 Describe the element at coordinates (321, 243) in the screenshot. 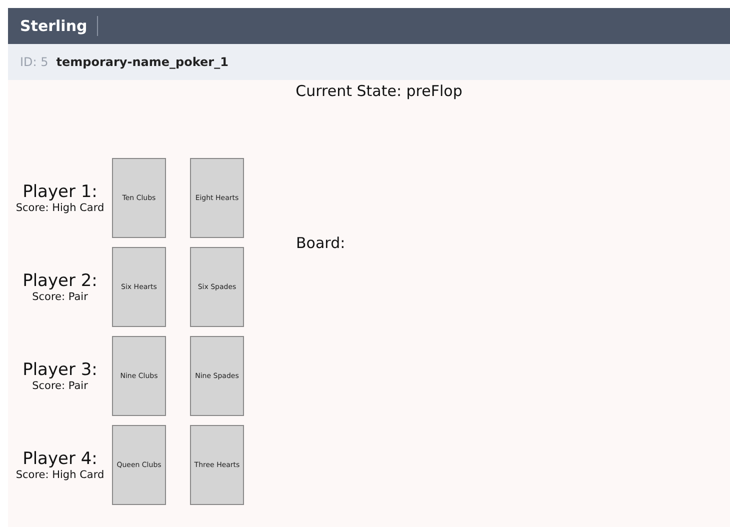

I see `board-label: Board:` at that location.